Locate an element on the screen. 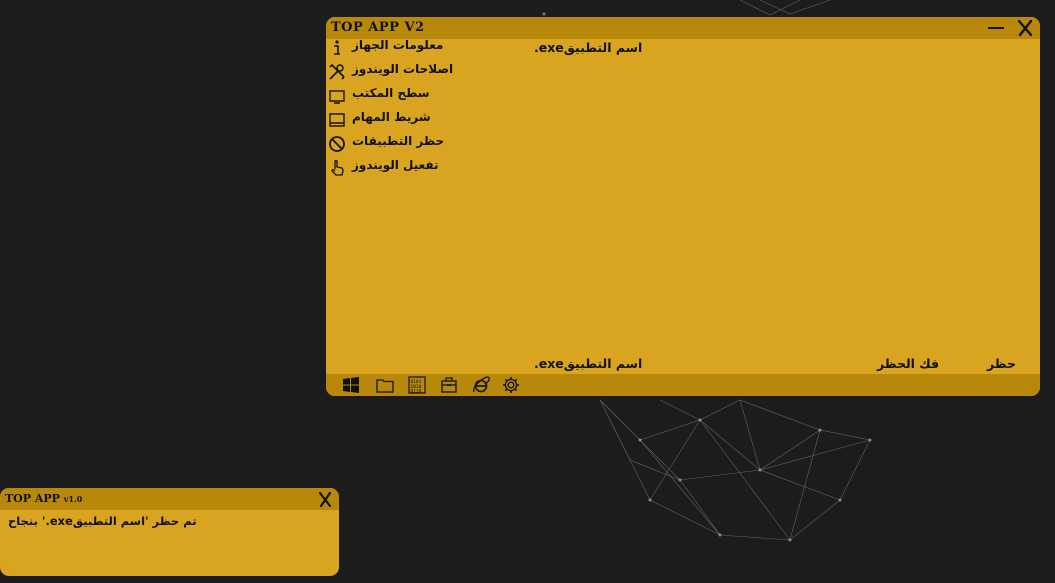  menu-item-activate-windows: تفعيل الويندوز is located at coordinates (401, 168).